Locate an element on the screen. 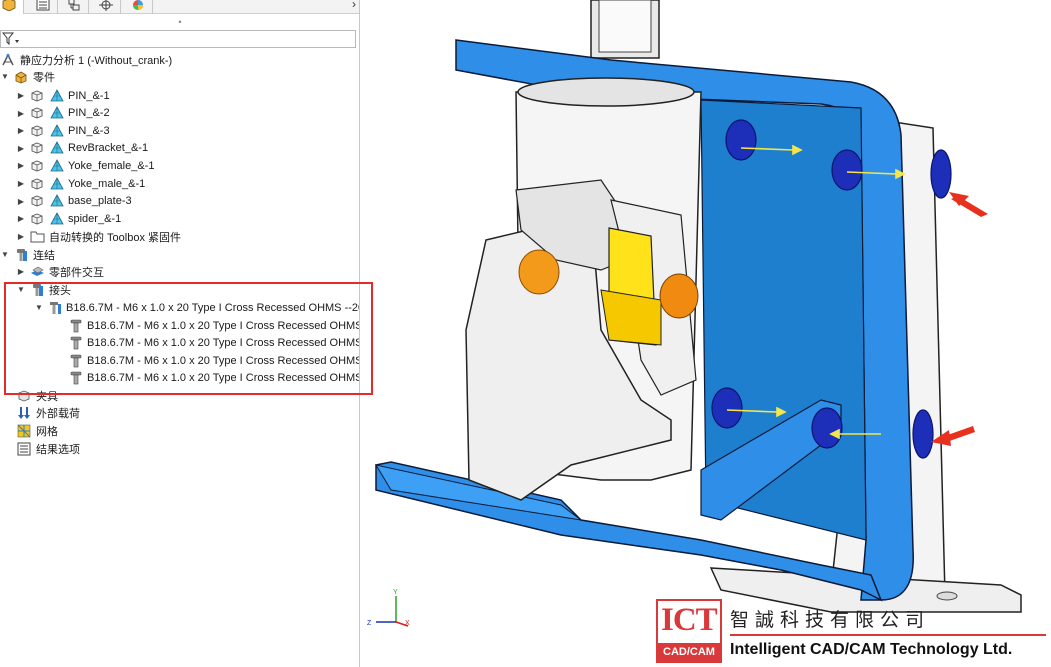 Image resolution: width=1051 pixels, height=667 pixels. logo-badge: ICT CAD/CAM is located at coordinates (689, 631).